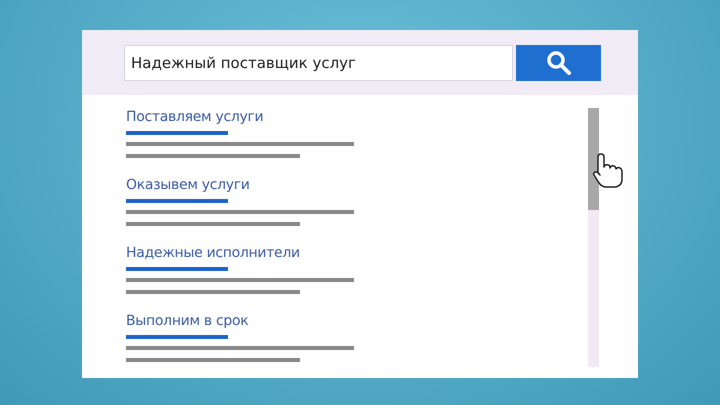 Image resolution: width=720 pixels, height=405 pixels. Describe the element at coordinates (593, 237) in the screenshot. I see `scrollbar` at that location.